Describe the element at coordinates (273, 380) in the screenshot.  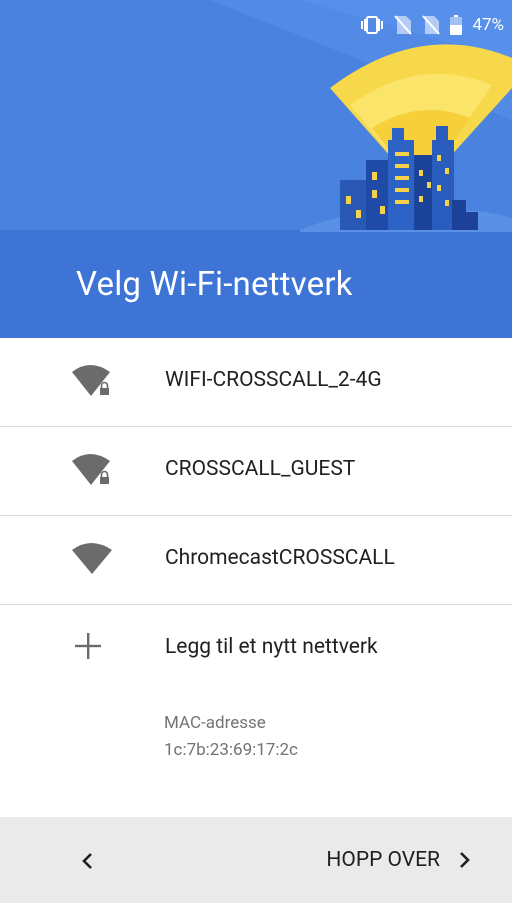
I see `network-name: WIFI-CROSSCALL_2-4G` at that location.